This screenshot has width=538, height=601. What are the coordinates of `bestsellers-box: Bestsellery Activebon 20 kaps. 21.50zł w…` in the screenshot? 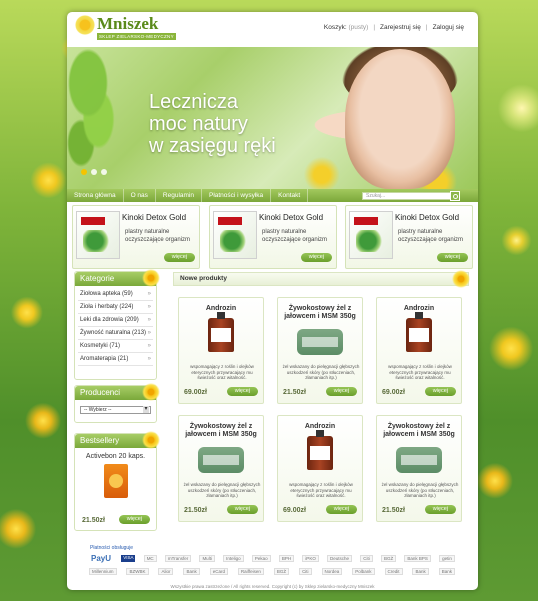 It's located at (117, 481).